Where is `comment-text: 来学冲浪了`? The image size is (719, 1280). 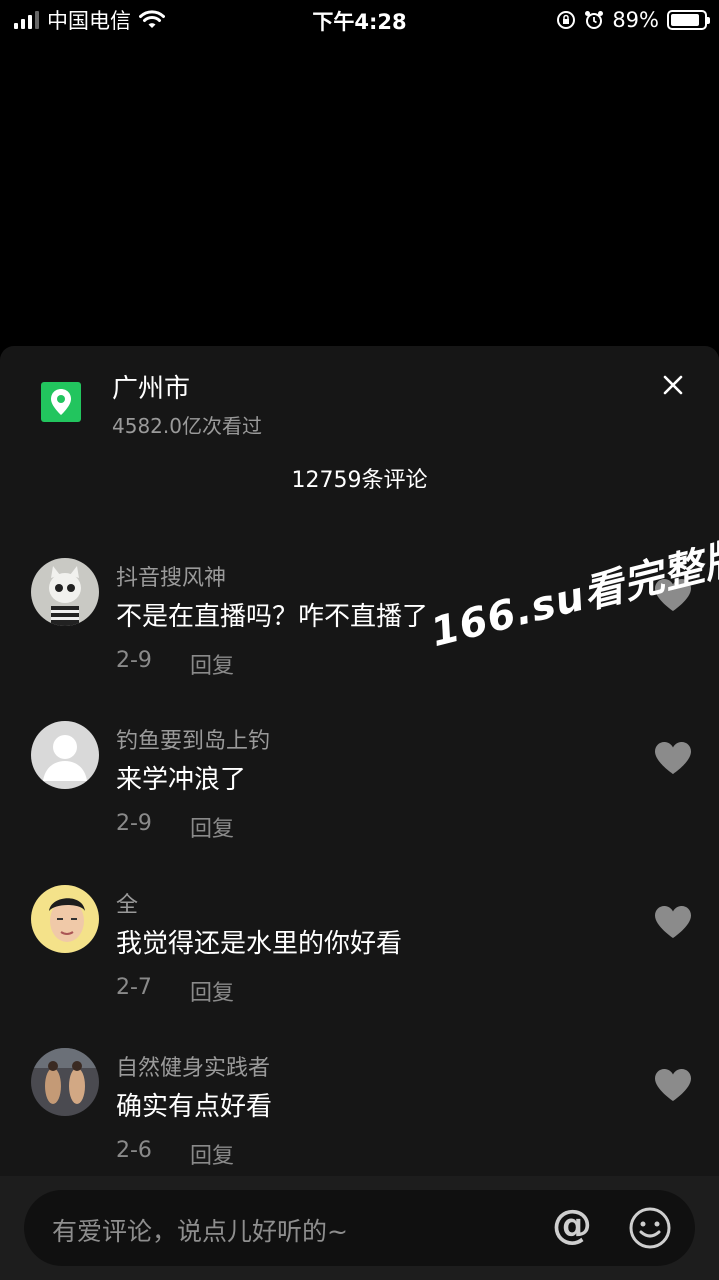 comment-text: 来学冲浪了 is located at coordinates (181, 780).